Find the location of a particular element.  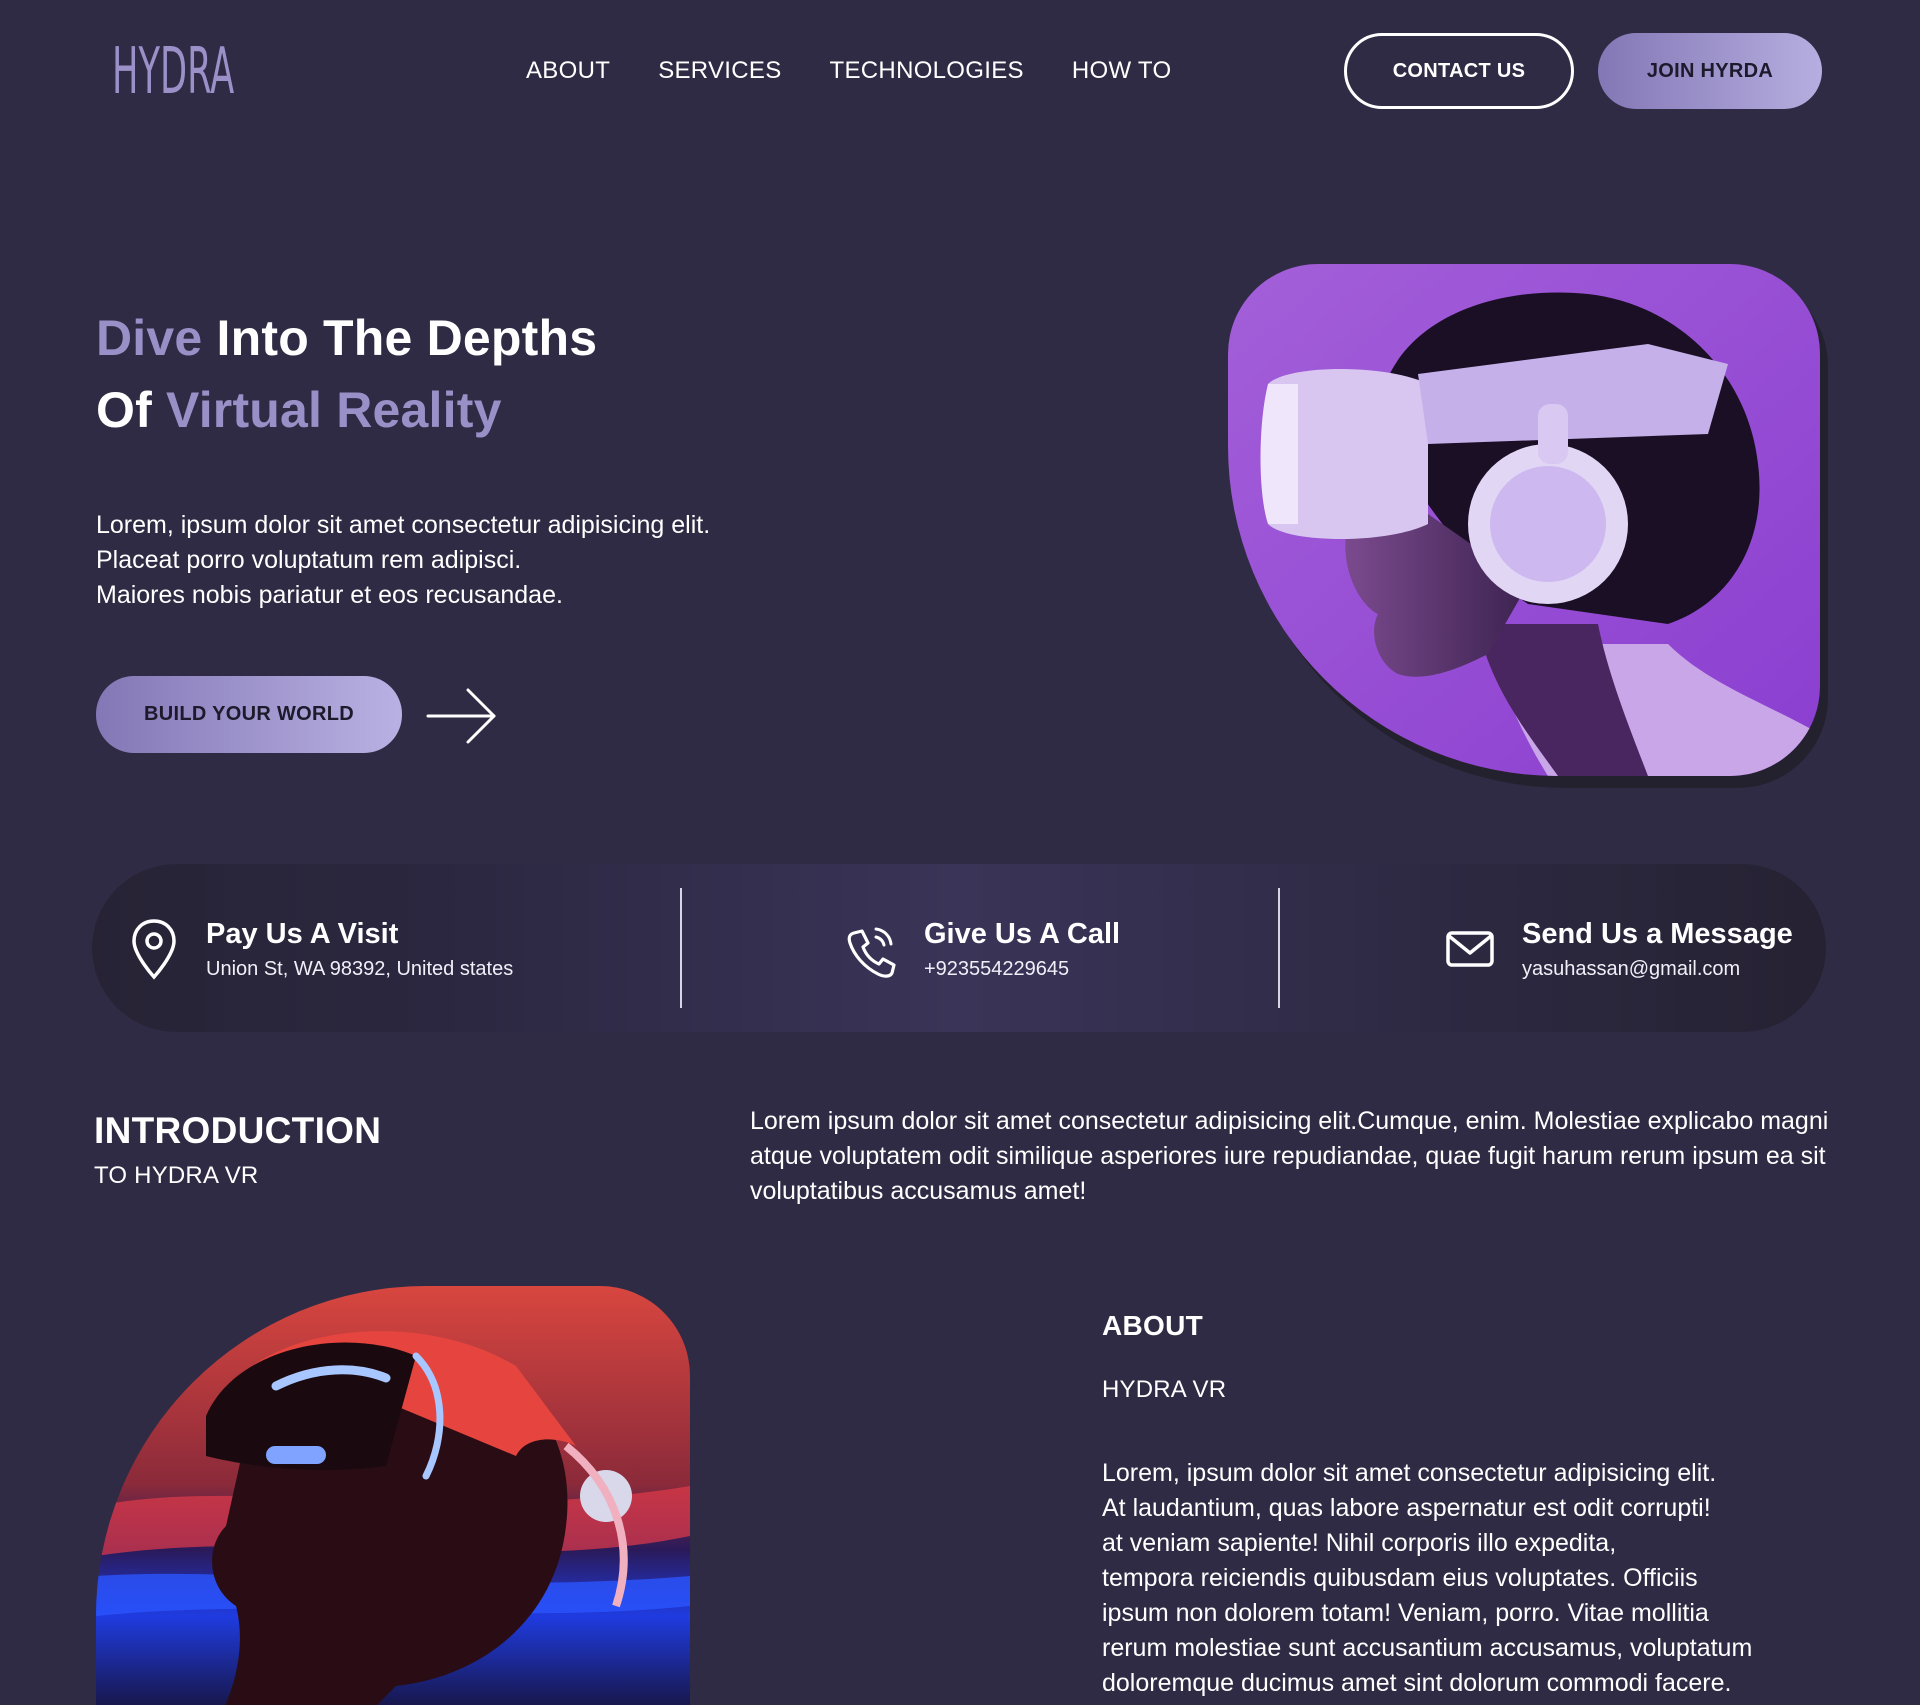

hero-vr-image is located at coordinates (1524, 520).